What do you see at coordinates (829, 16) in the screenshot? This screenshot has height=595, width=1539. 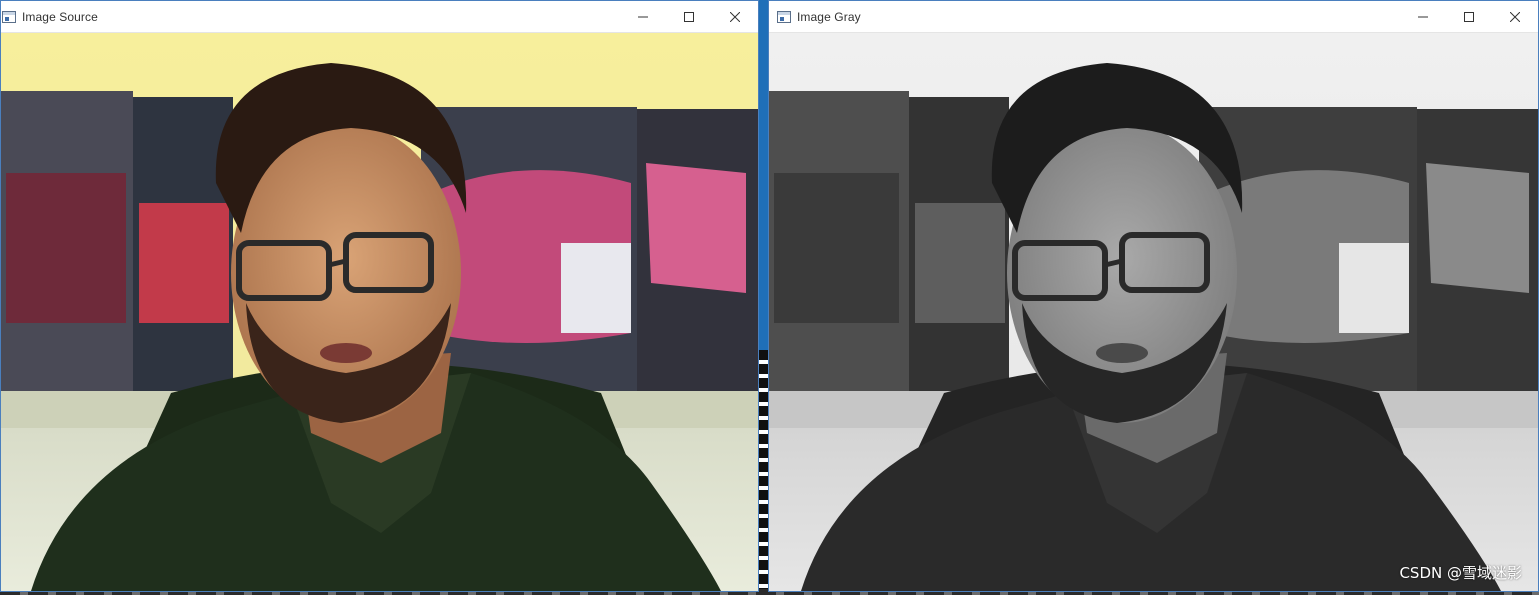 I see `window-title: Image Gray` at bounding box center [829, 16].